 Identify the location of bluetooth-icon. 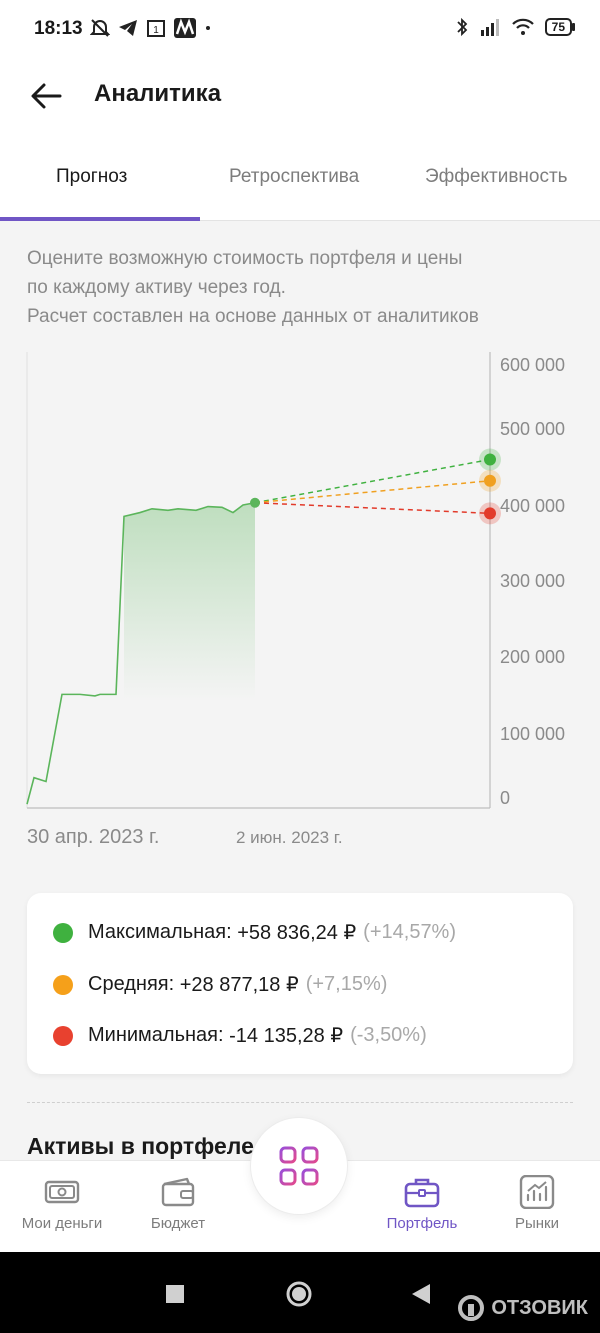
(462, 27).